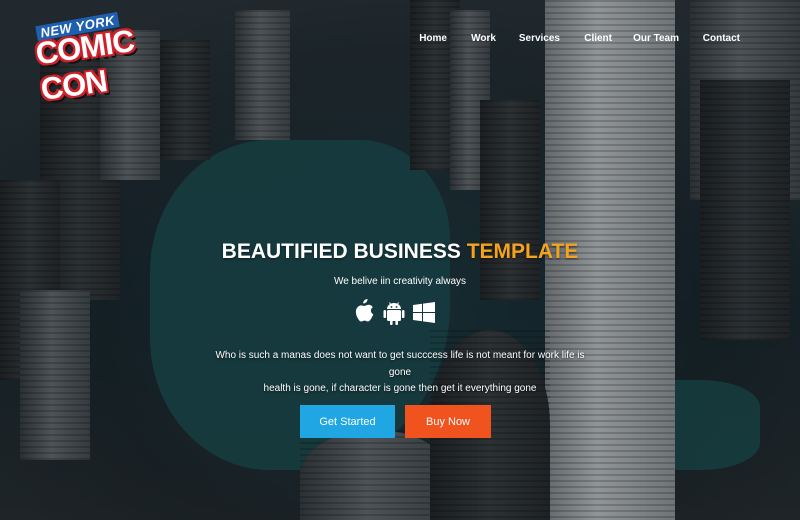  Describe the element at coordinates (347, 421) in the screenshot. I see `get-started-button: Get Started` at that location.